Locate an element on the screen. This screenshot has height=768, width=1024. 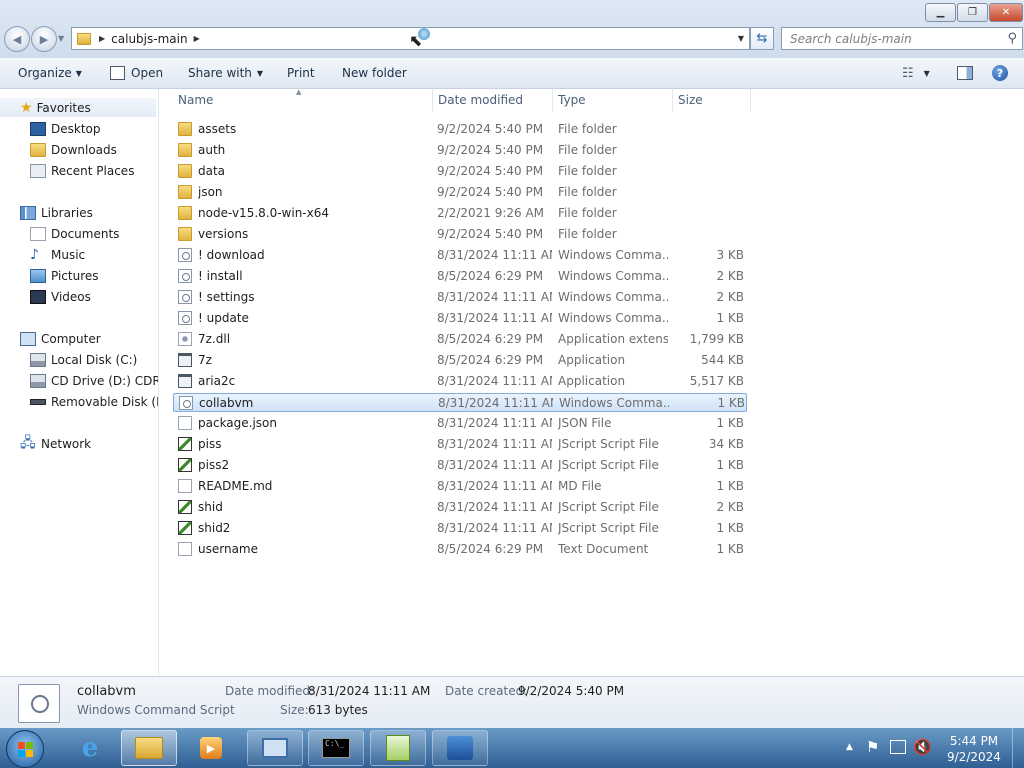
nav-item-computer: Computer is located at coordinates (60, 338).